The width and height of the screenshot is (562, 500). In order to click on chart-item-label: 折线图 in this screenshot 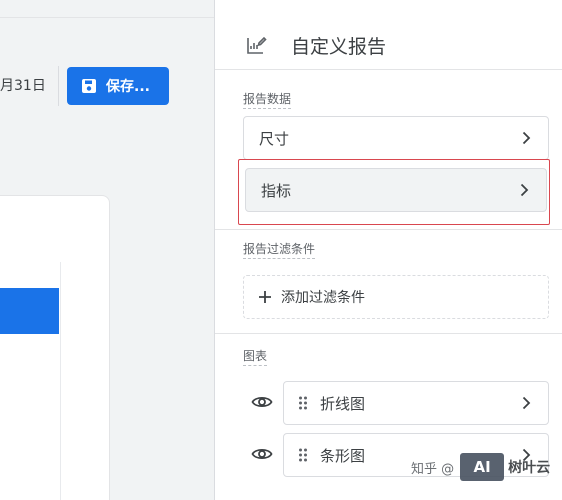, I will do `click(343, 403)`.